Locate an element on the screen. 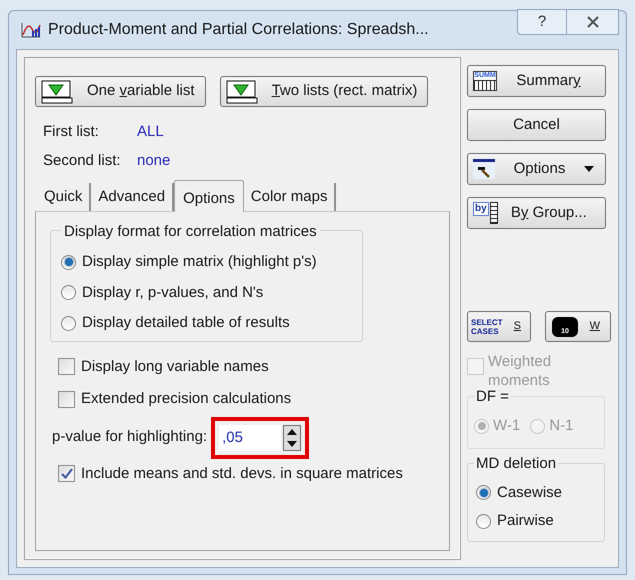 The width and height of the screenshot is (635, 580). checkbox-label: Display long variable names is located at coordinates (175, 366).